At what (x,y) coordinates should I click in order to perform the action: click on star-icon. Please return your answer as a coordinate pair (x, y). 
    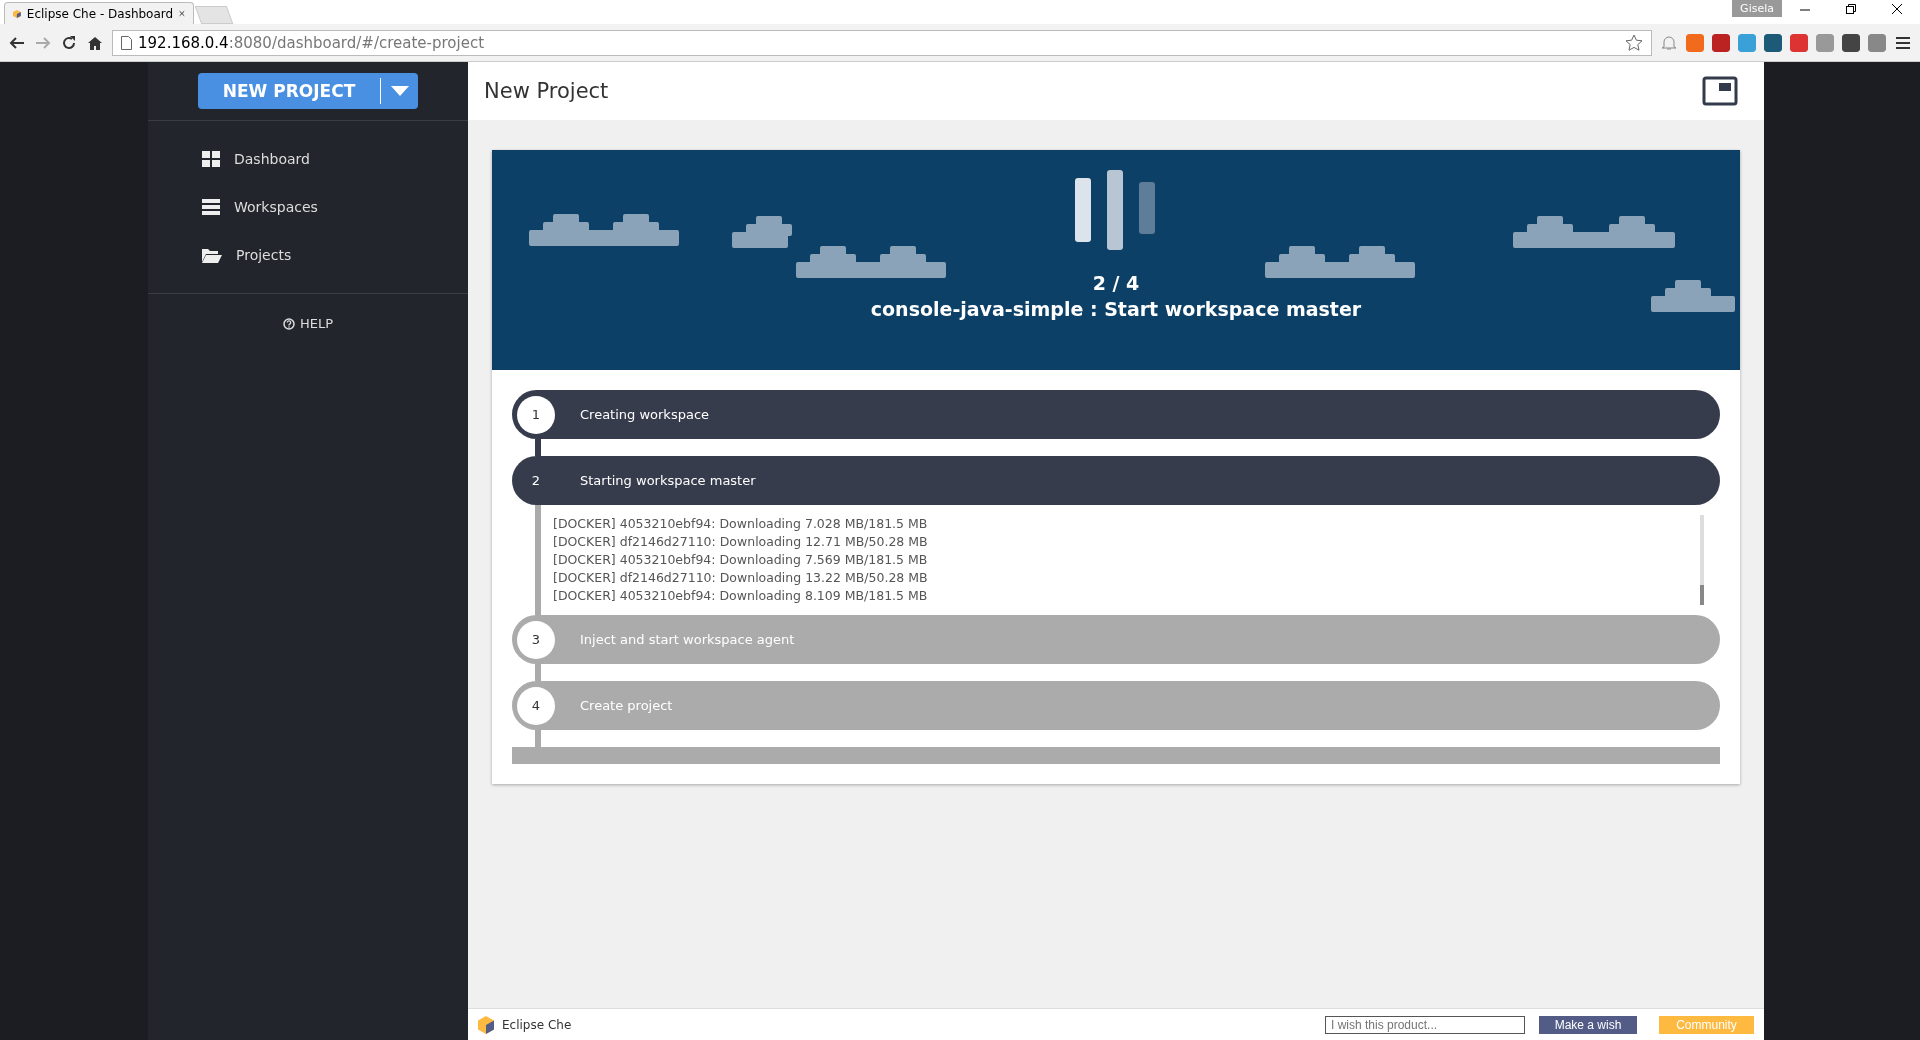
    Looking at the image, I should click on (1634, 42).